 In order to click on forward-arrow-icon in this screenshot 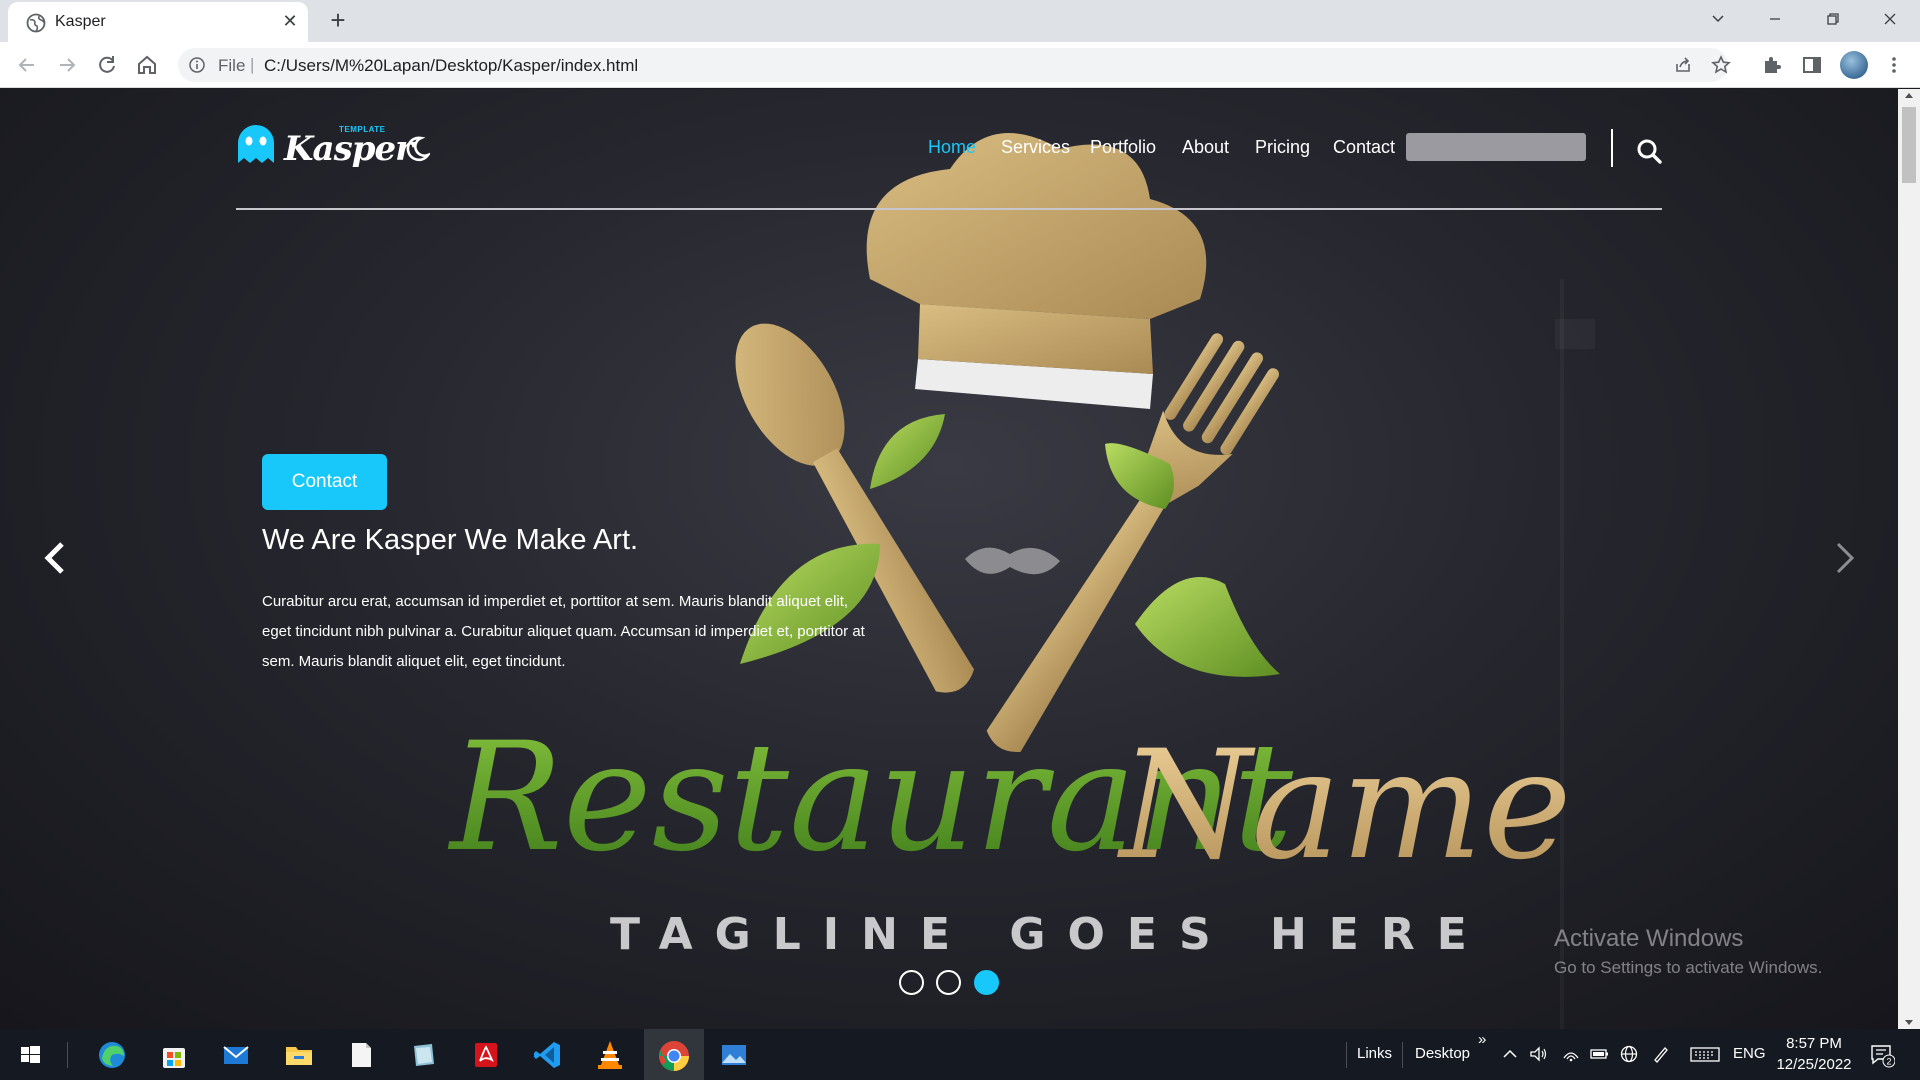, I will do `click(67, 65)`.